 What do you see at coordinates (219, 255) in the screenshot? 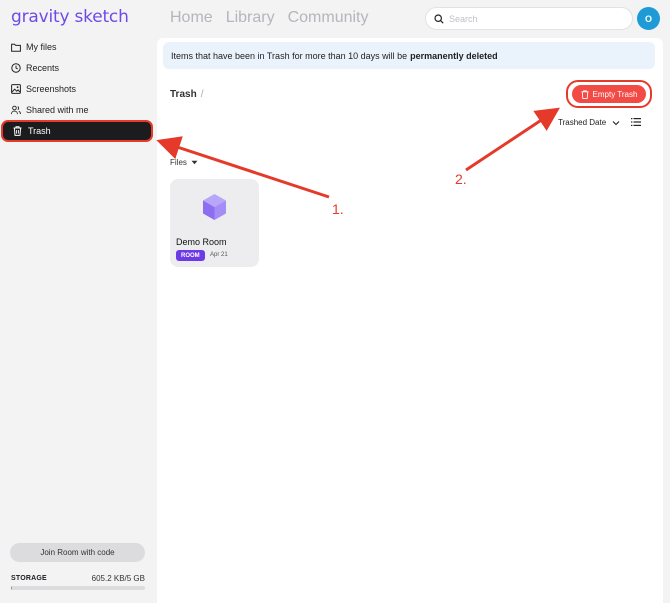
I see `file-date: Apr 21` at bounding box center [219, 255].